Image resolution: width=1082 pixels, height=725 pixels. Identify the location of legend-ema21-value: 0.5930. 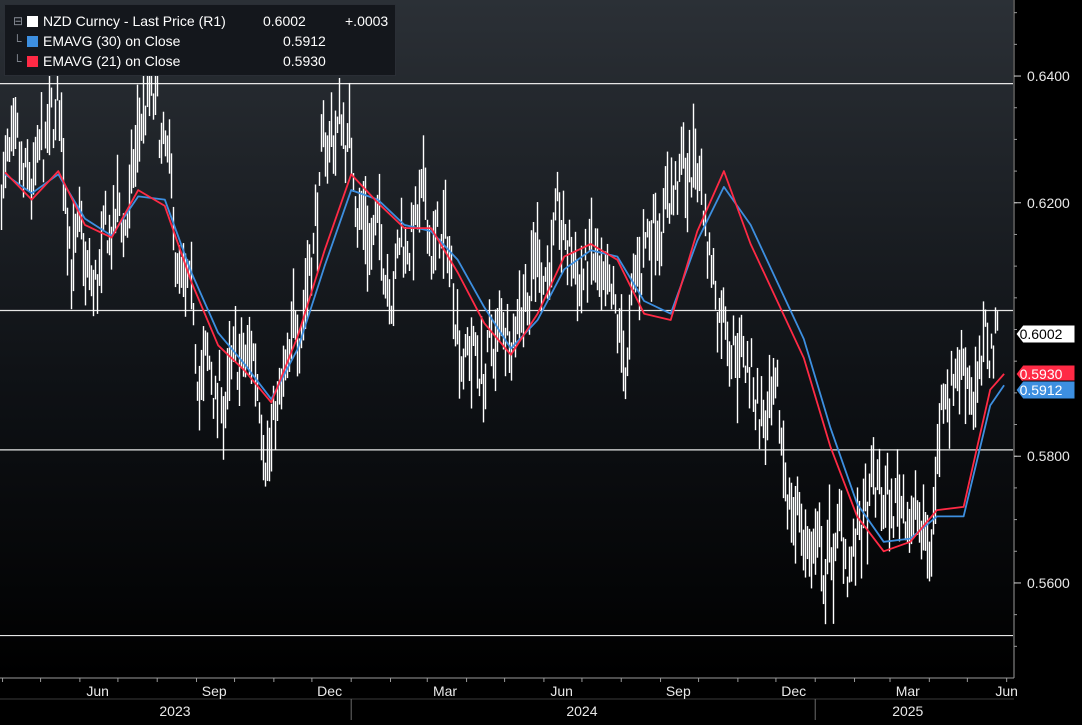
(304, 61).